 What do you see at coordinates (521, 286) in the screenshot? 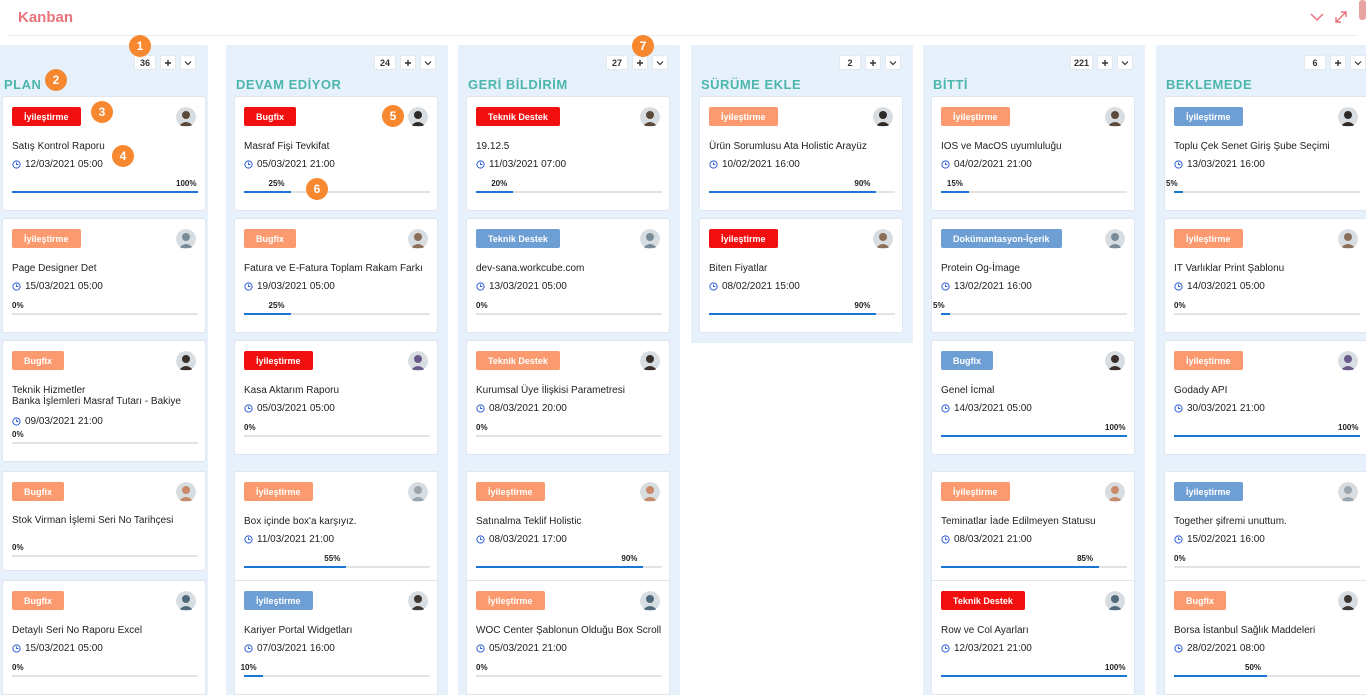
I see `card-due-date: 13/03/2021 05:00` at bounding box center [521, 286].